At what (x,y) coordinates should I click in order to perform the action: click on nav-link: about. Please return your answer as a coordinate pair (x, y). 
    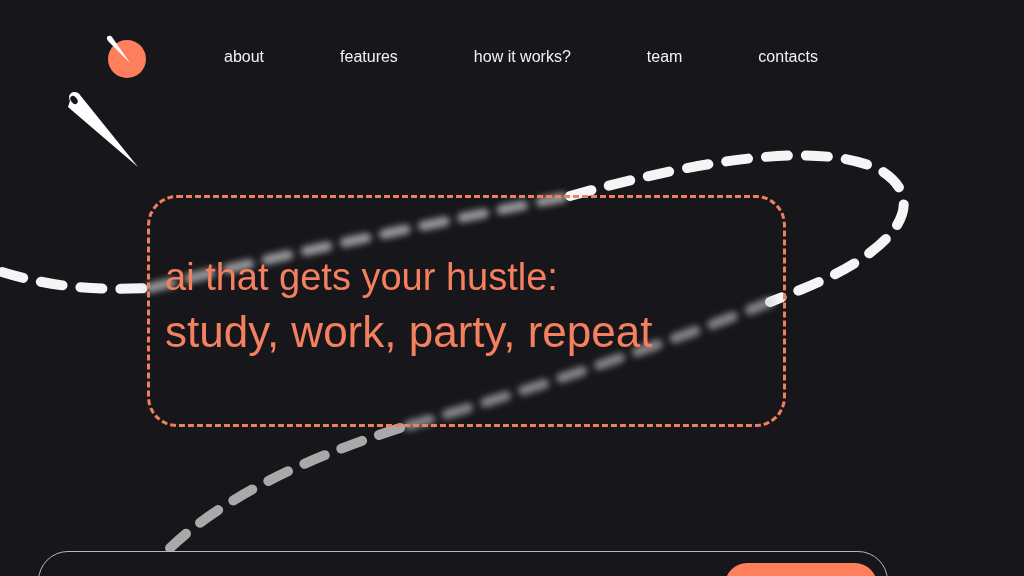
    Looking at the image, I should click on (244, 57).